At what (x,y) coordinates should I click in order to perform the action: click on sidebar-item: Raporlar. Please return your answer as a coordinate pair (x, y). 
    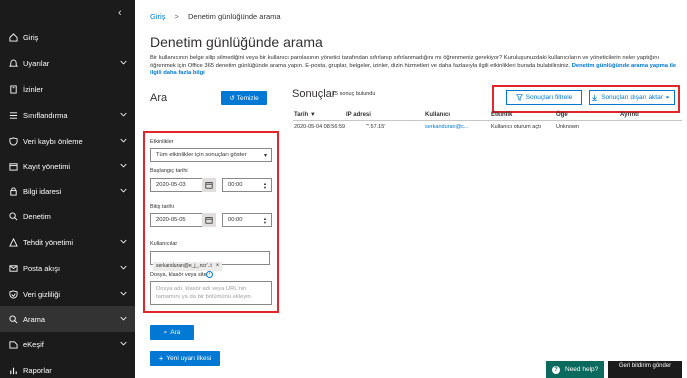
    Looking at the image, I should click on (67, 367).